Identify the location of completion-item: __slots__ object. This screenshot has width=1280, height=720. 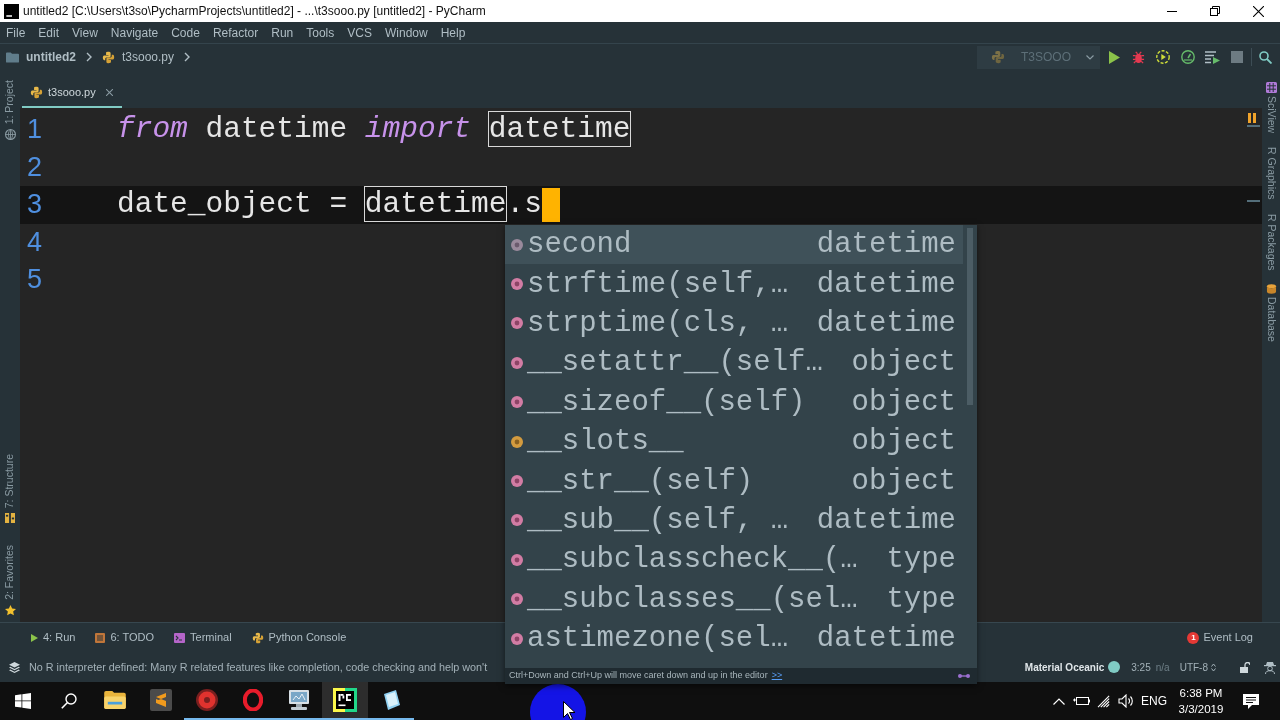
(734, 441).